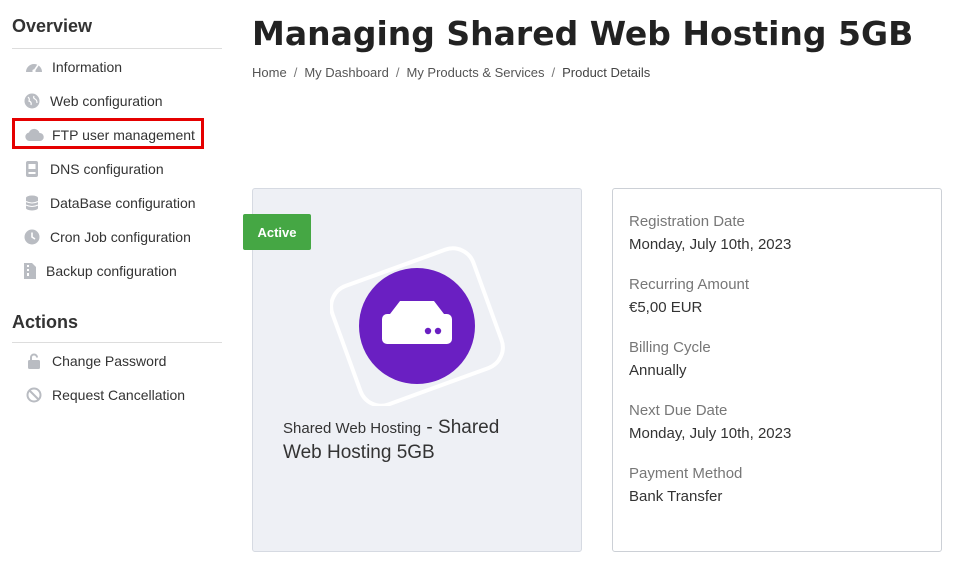  Describe the element at coordinates (52, 26) in the screenshot. I see `overview-heading: Overview` at that location.